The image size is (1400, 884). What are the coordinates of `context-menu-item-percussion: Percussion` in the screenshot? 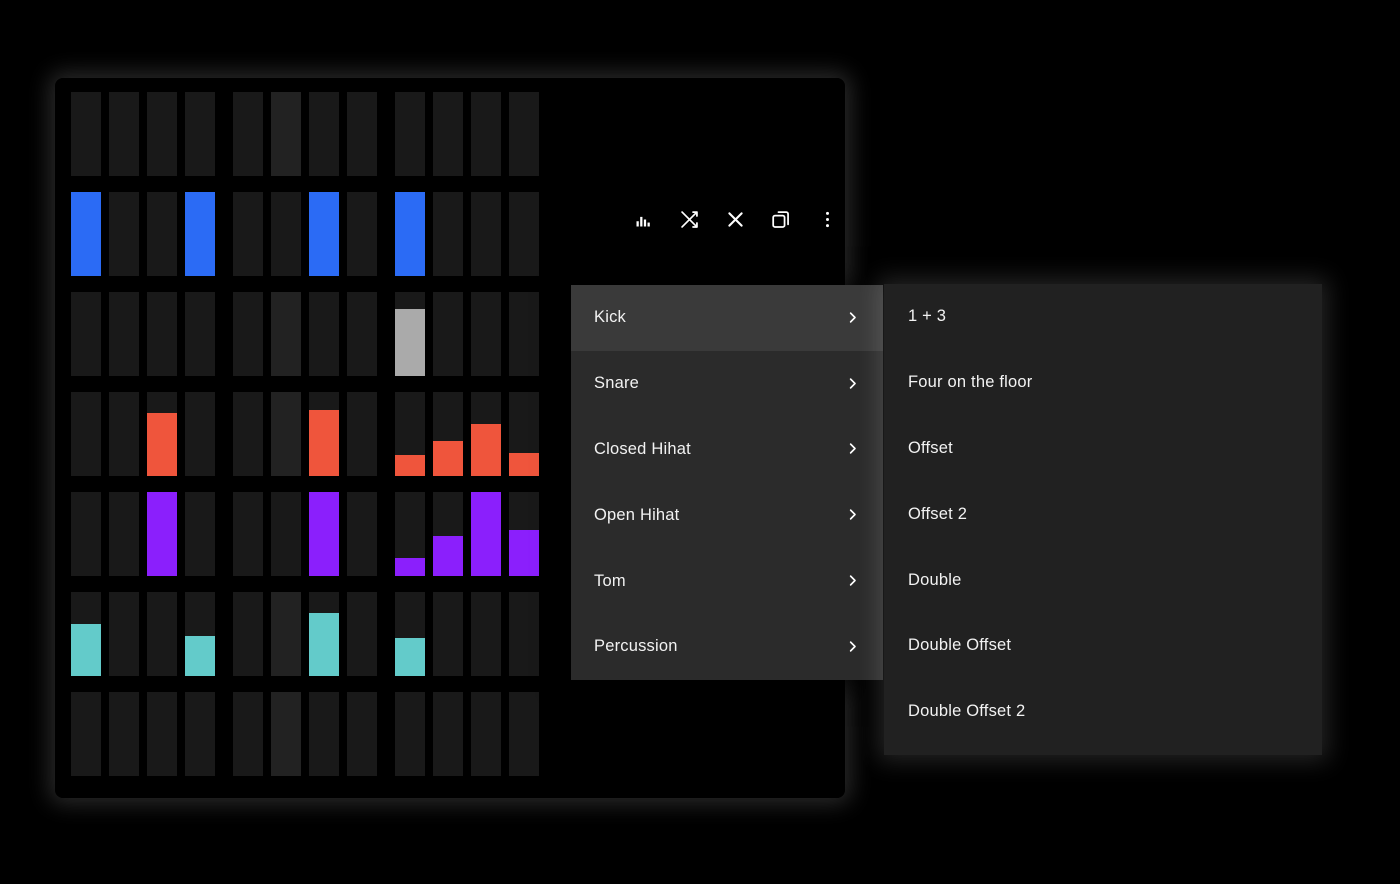 It's located at (727, 647).